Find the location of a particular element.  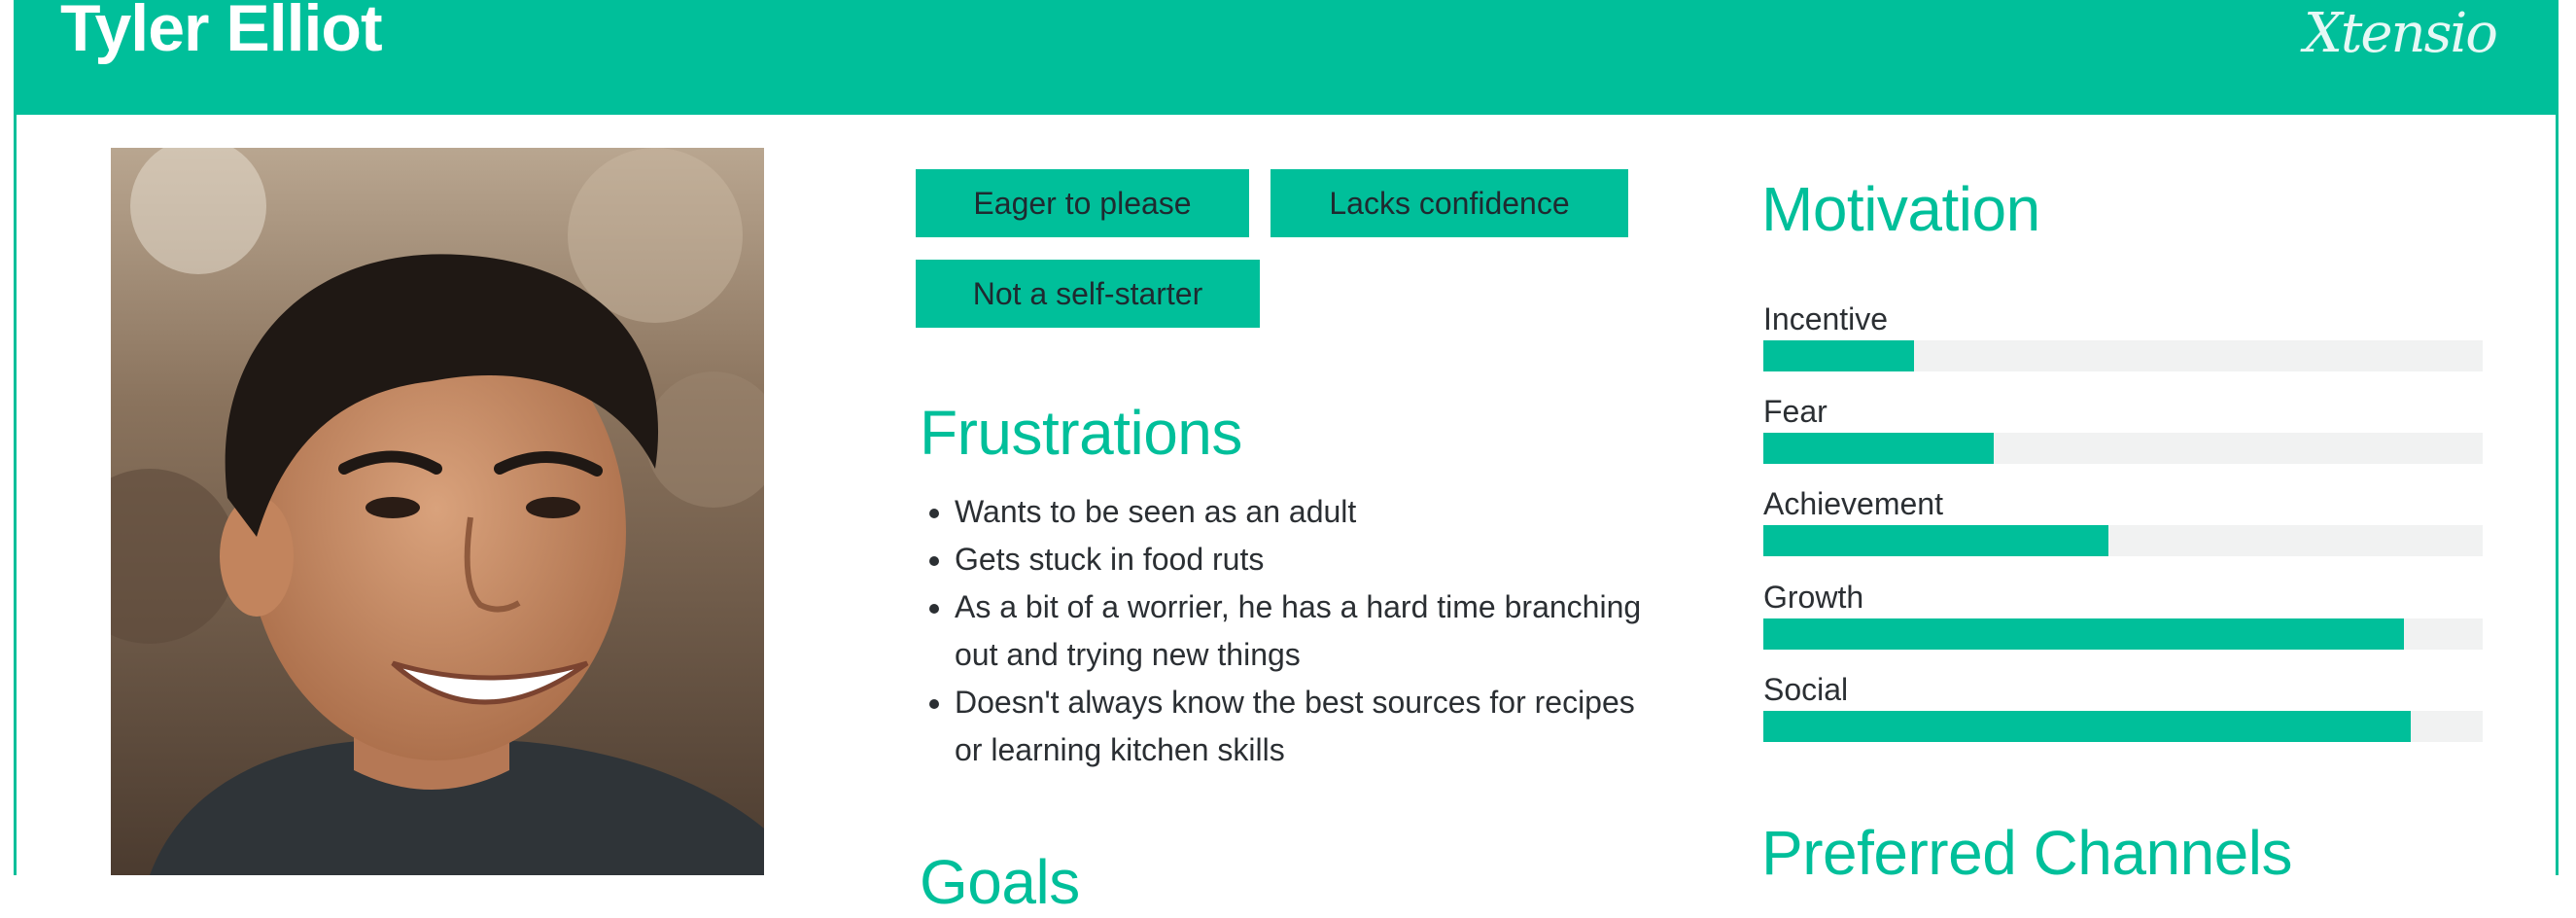

motivation-label: Social is located at coordinates (1806, 689).